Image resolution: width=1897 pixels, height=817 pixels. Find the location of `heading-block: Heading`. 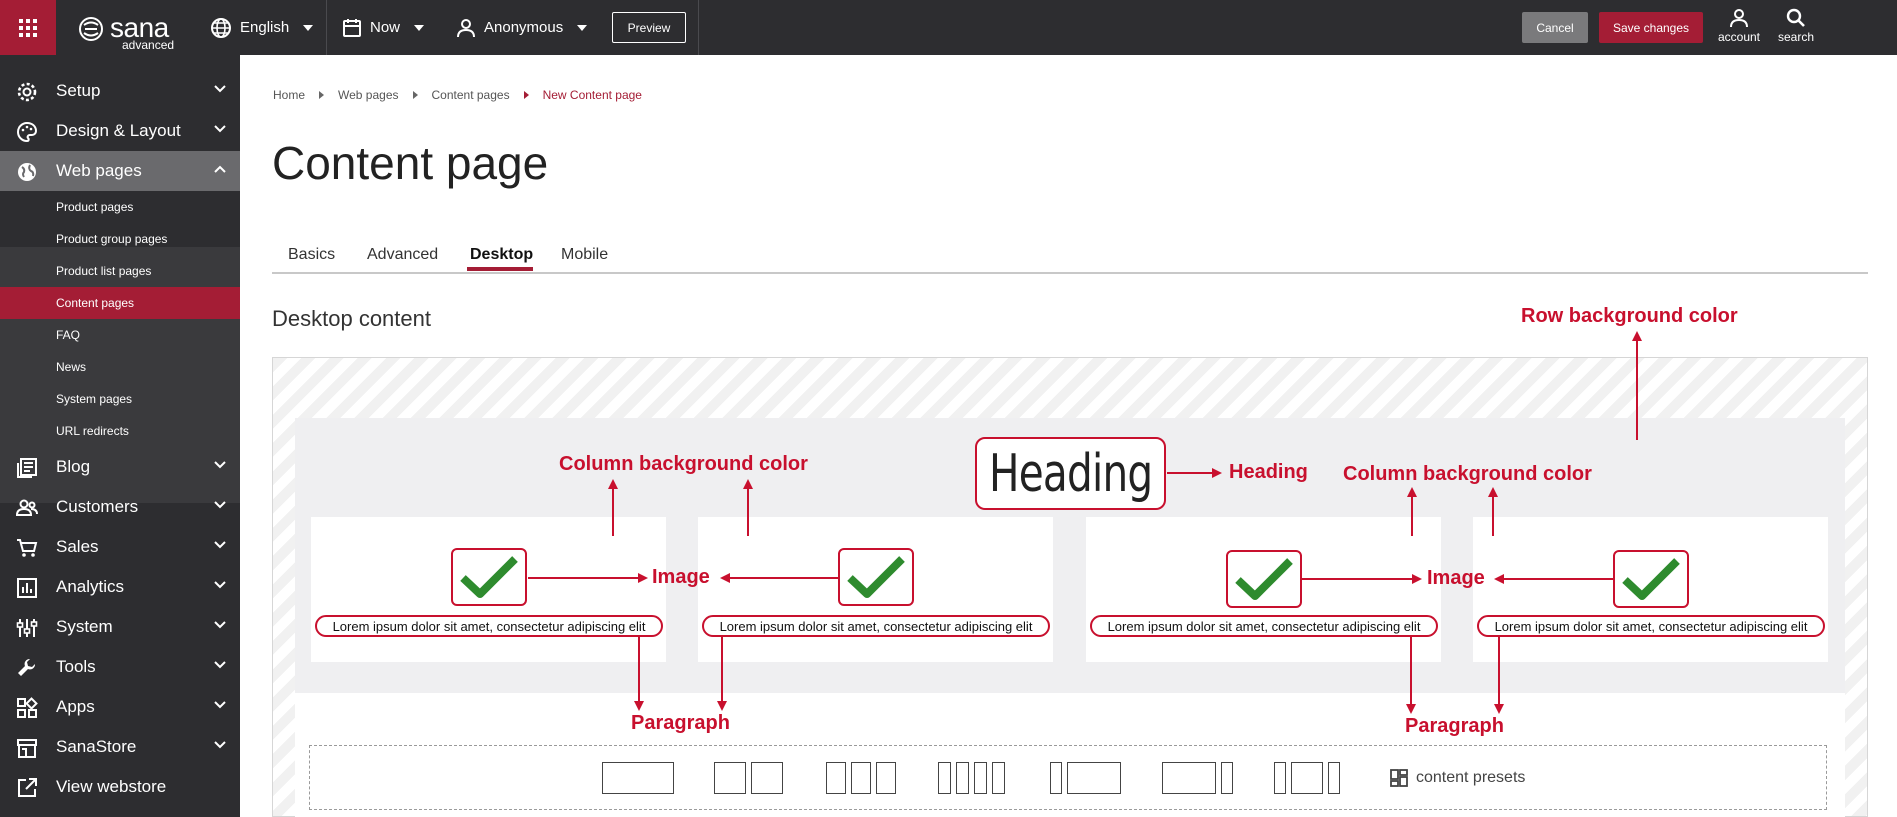

heading-block: Heading is located at coordinates (1070, 473).